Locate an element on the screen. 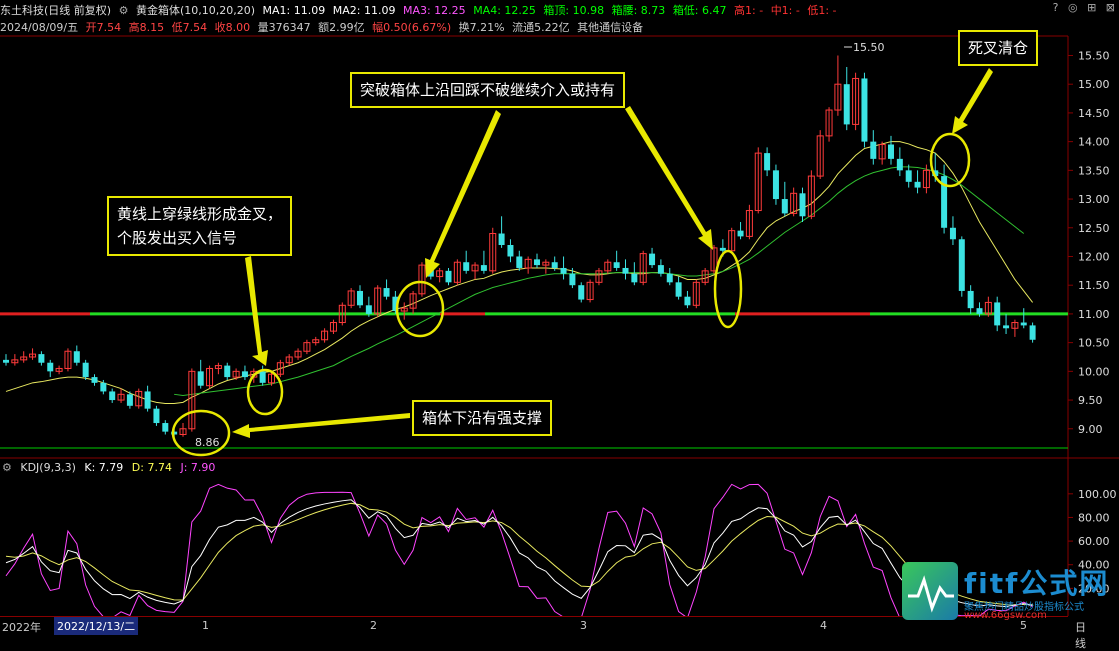  arrow-breakout-right is located at coordinates (669, 178).